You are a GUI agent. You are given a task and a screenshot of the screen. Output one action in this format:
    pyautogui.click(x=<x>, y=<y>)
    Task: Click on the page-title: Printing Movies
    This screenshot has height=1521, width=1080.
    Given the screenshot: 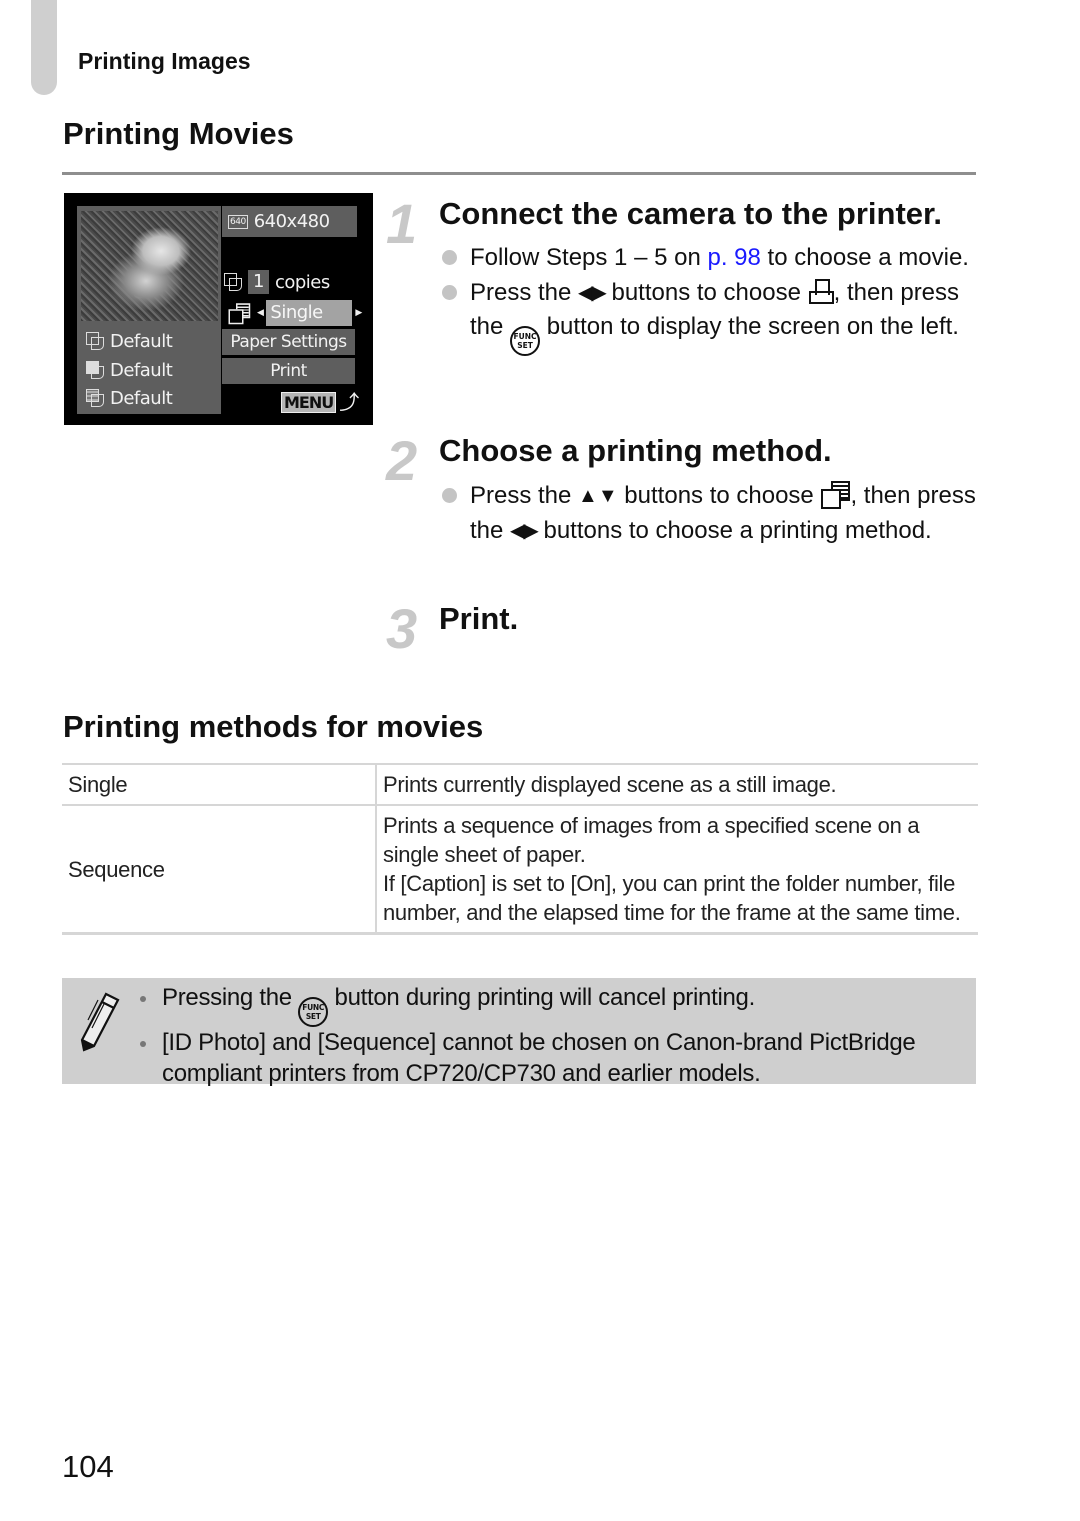 What is the action you would take?
    pyautogui.click(x=178, y=133)
    